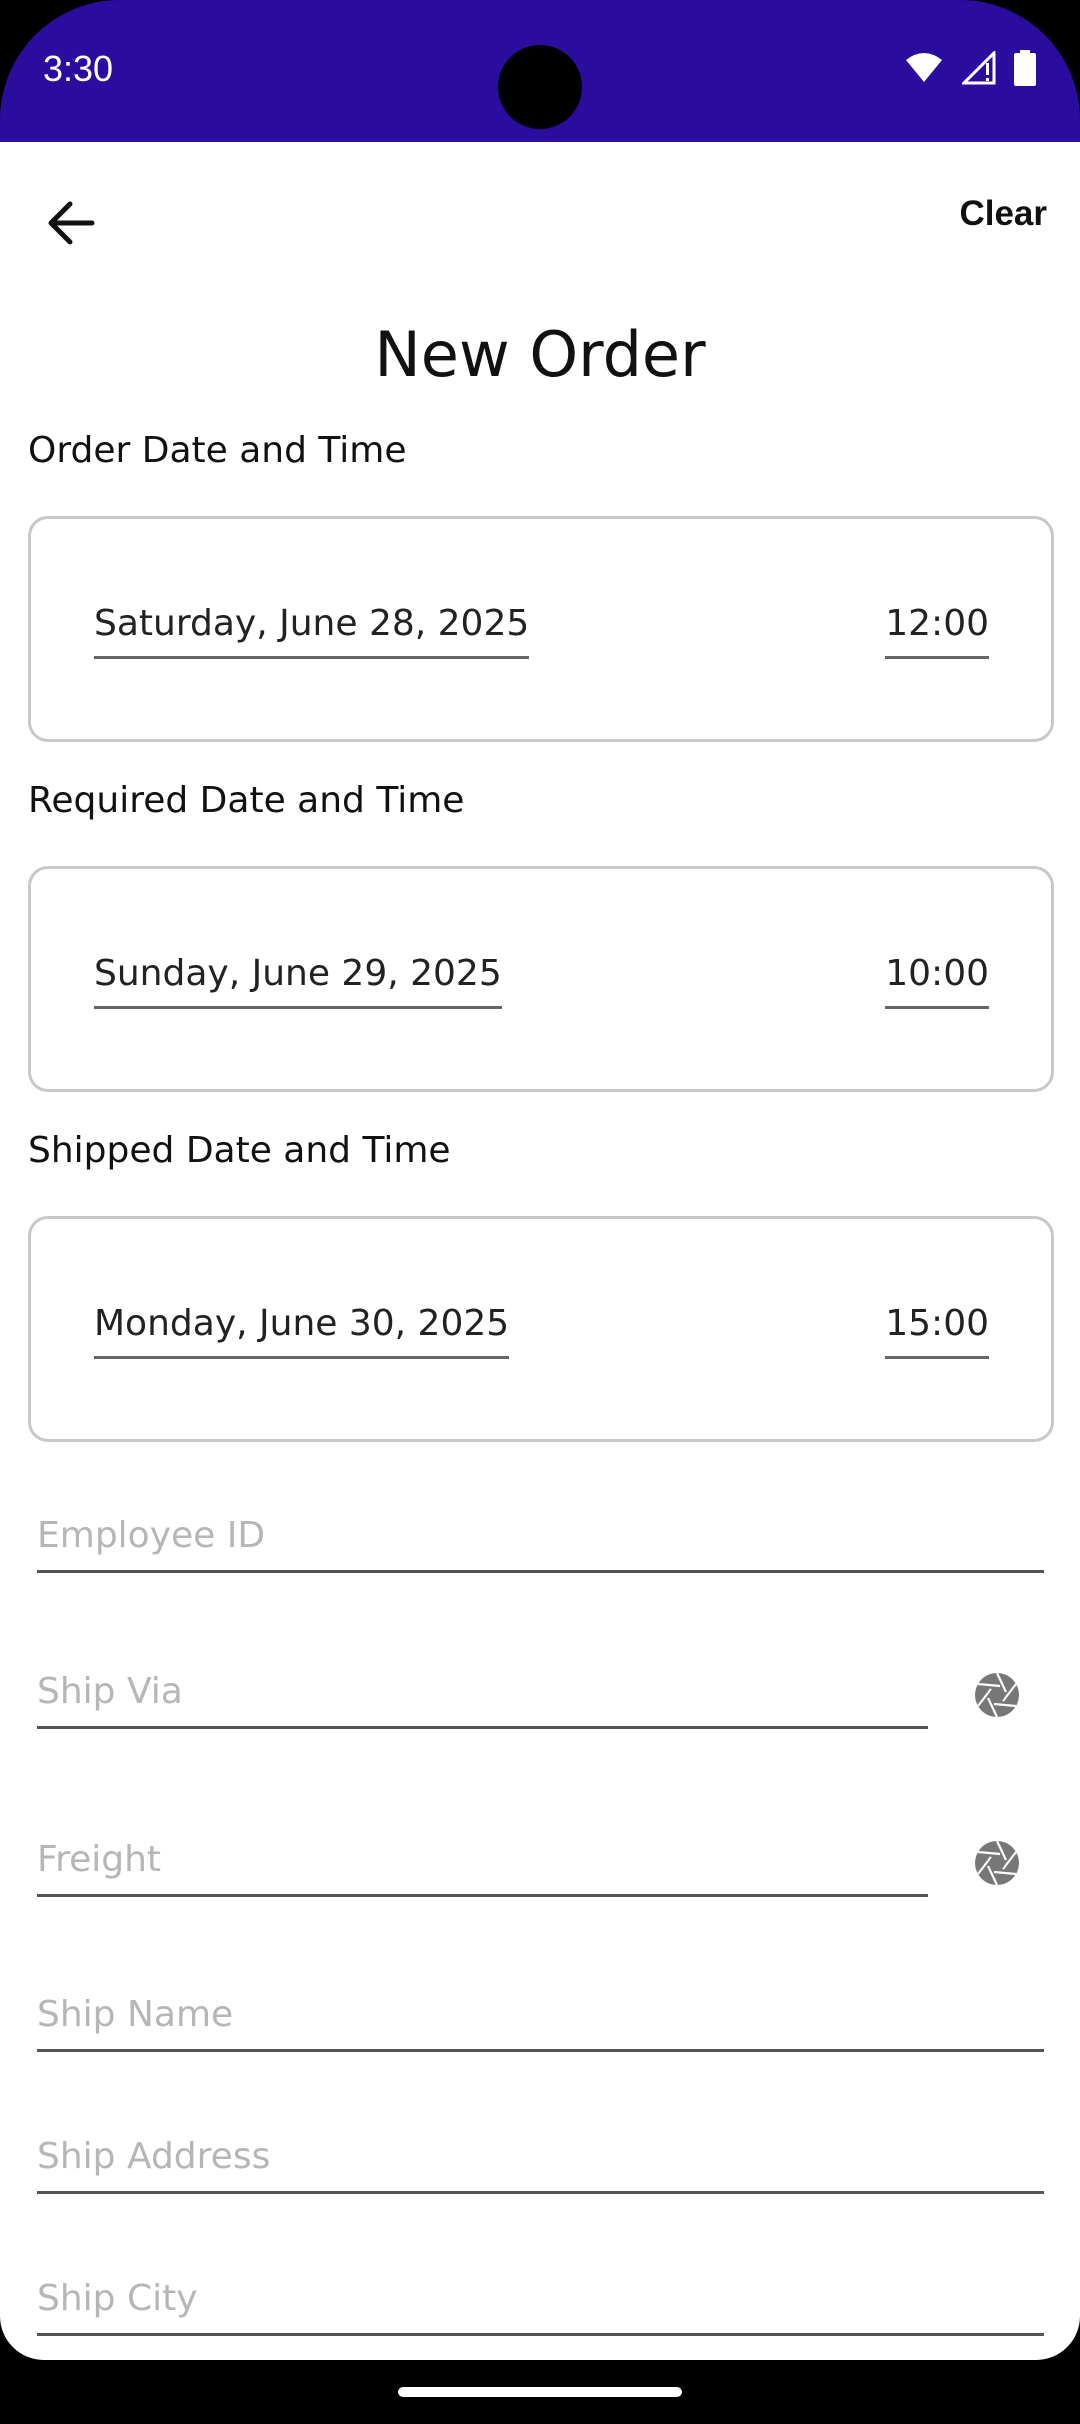 Image resolution: width=1080 pixels, height=2424 pixels. Describe the element at coordinates (540, 354) in the screenshot. I see `page-title: New Order` at that location.